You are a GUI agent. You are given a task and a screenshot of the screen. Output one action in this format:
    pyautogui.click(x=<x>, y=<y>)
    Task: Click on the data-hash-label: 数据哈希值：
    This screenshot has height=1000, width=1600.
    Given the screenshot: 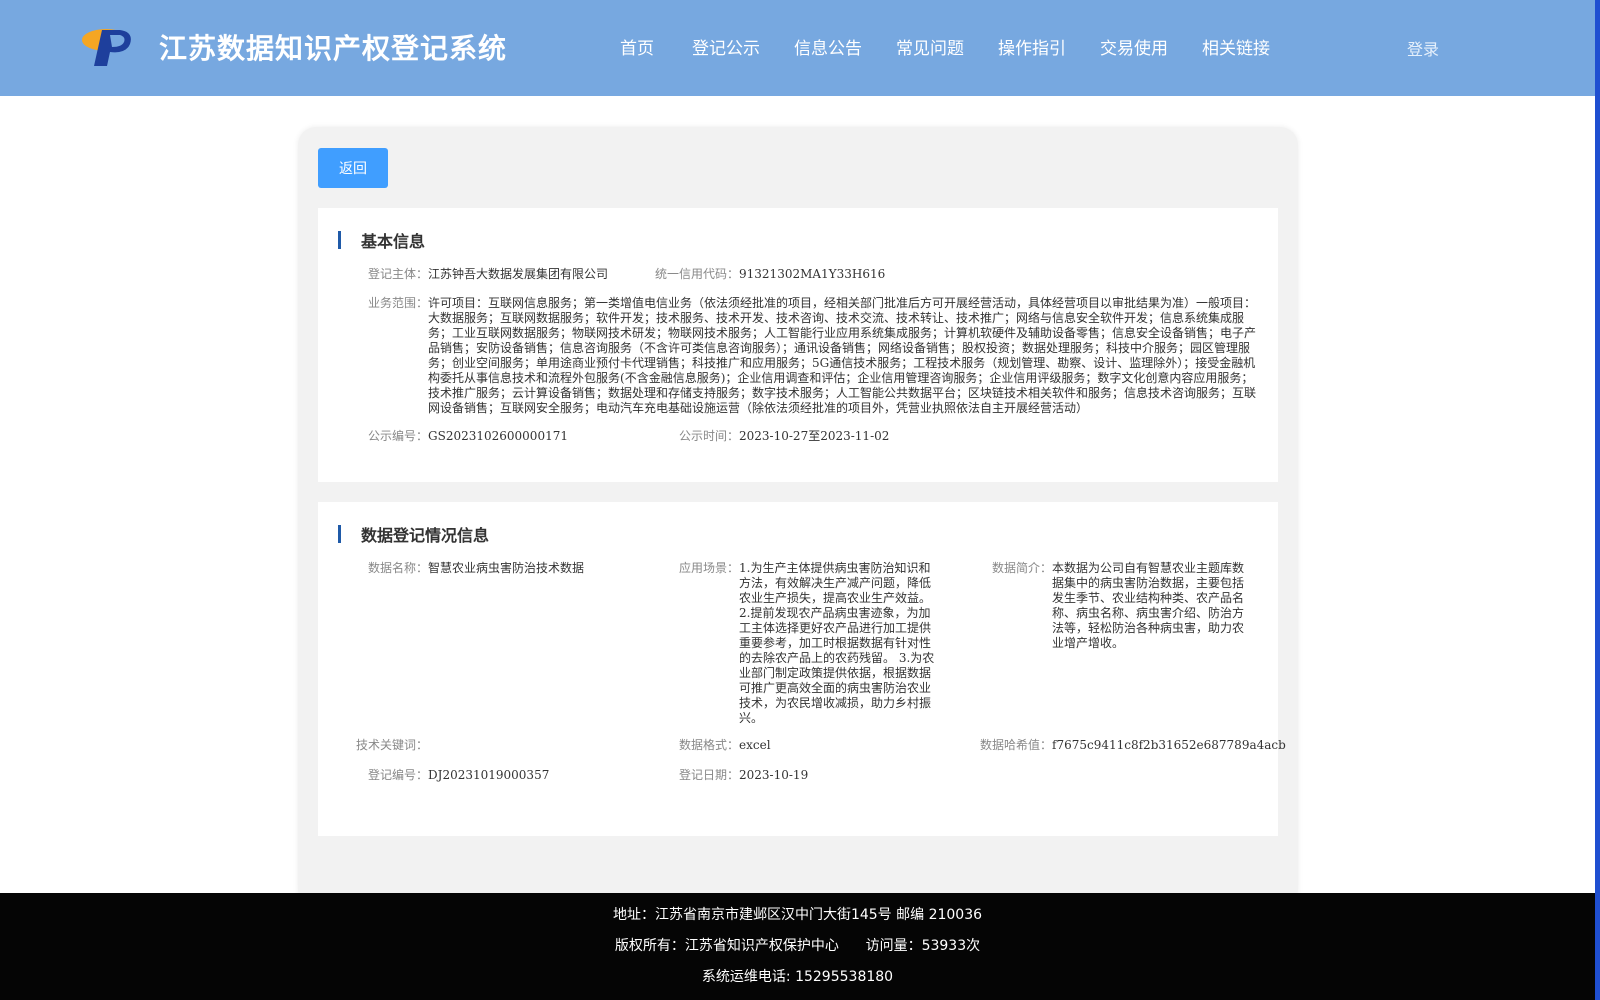 What is the action you would take?
    pyautogui.click(x=1016, y=745)
    